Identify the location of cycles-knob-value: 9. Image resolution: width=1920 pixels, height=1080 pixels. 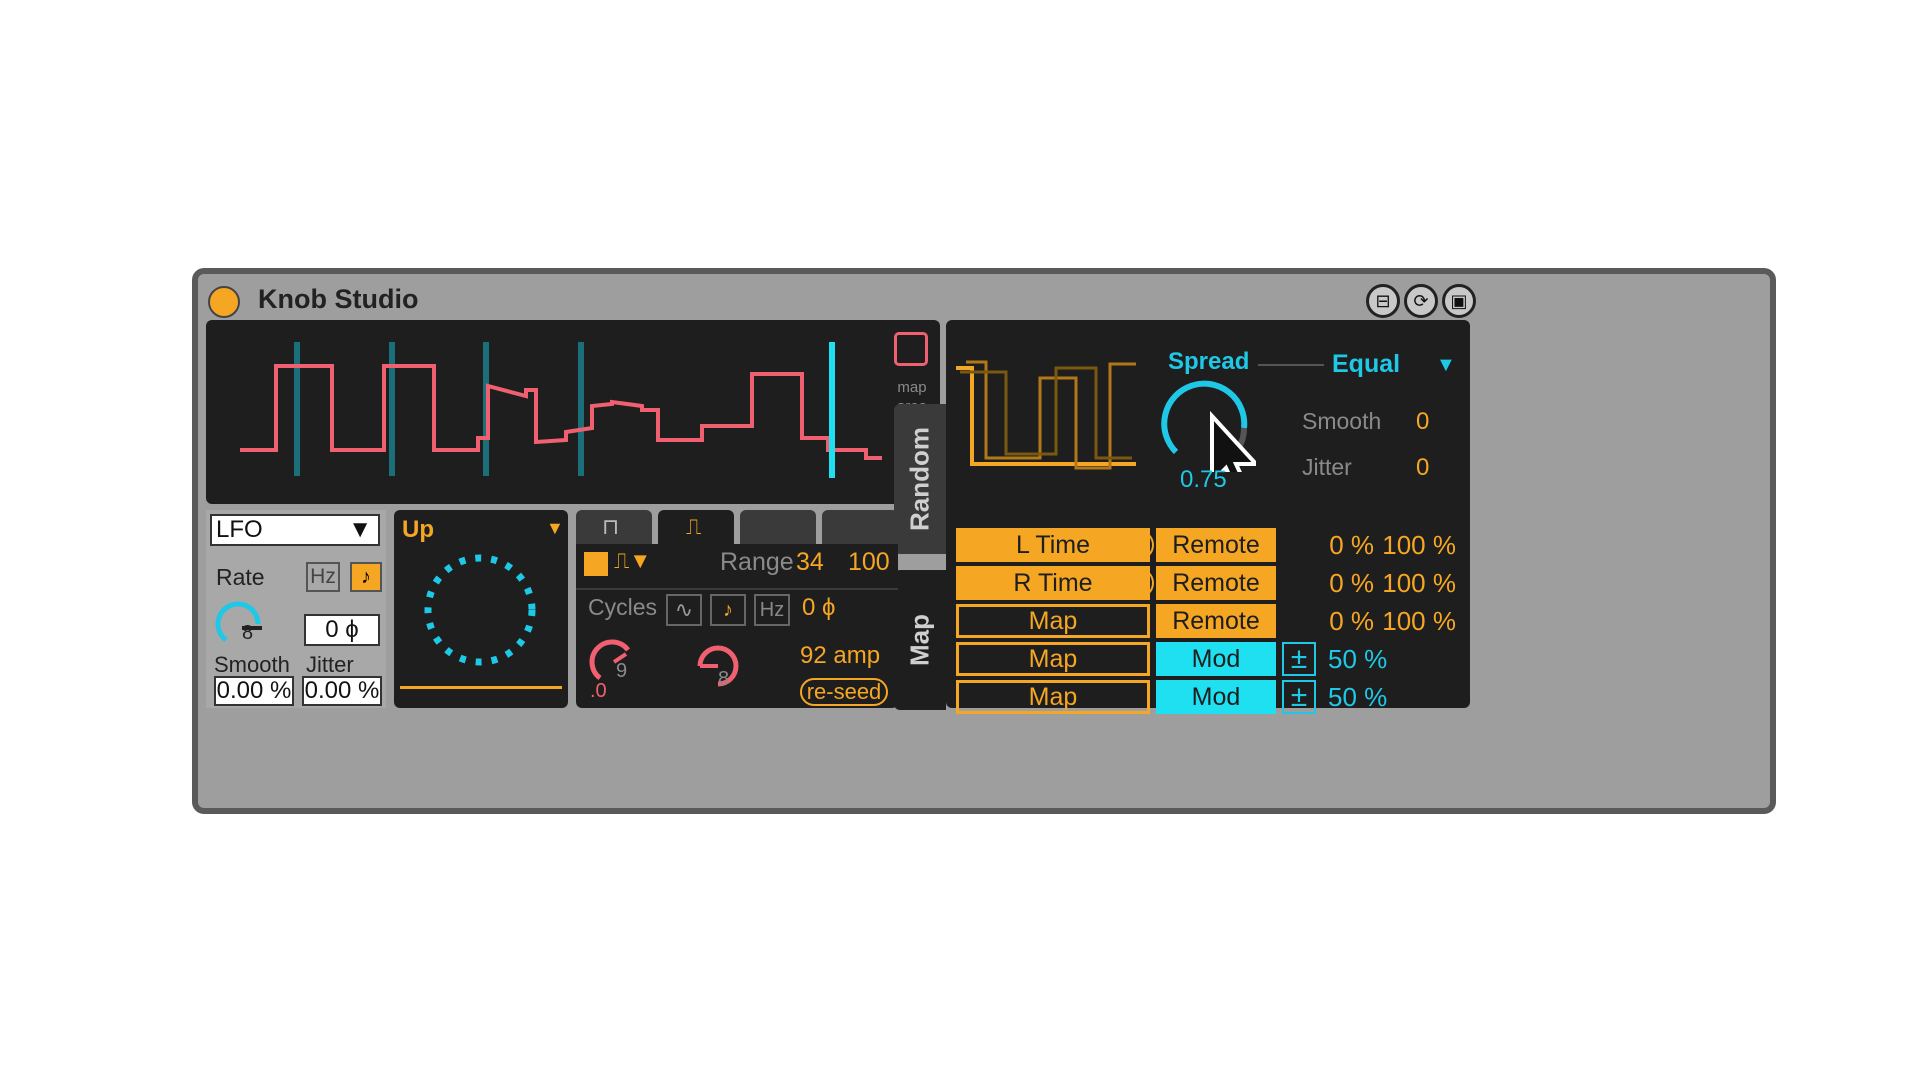
(622, 671).